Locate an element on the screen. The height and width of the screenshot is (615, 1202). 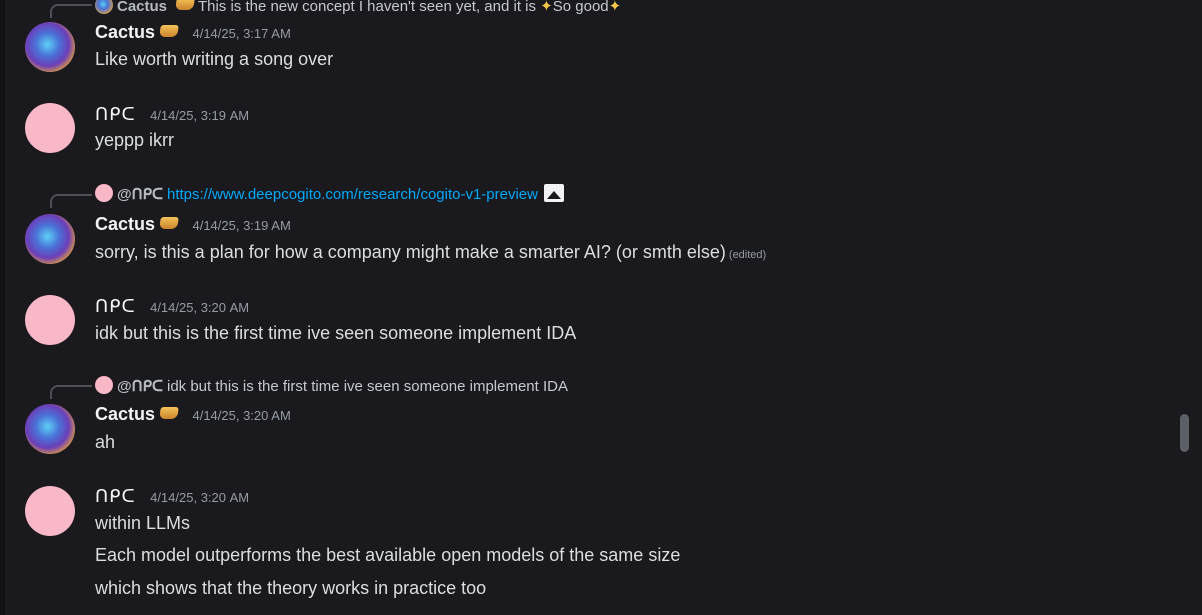
message-header: Cactus 4/14/25, 3:19 AM is located at coordinates (193, 224).